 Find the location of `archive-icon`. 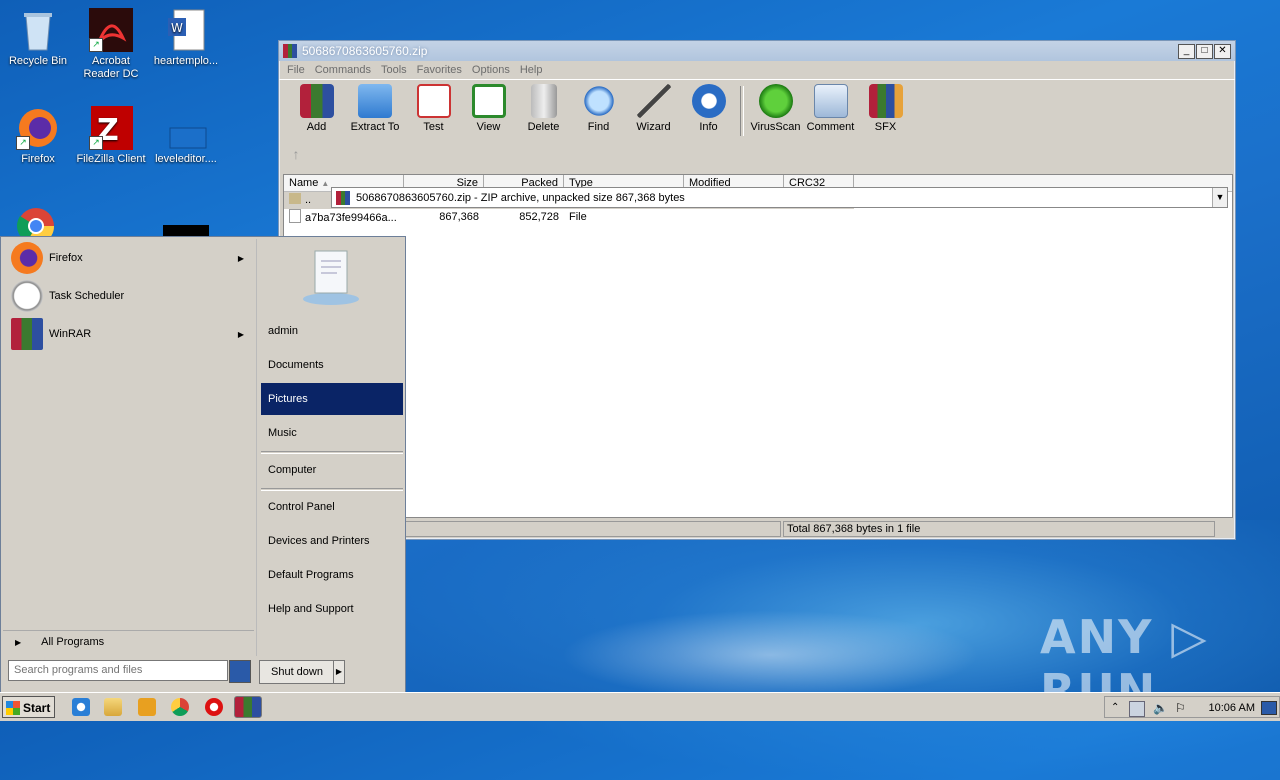

archive-icon is located at coordinates (343, 197).